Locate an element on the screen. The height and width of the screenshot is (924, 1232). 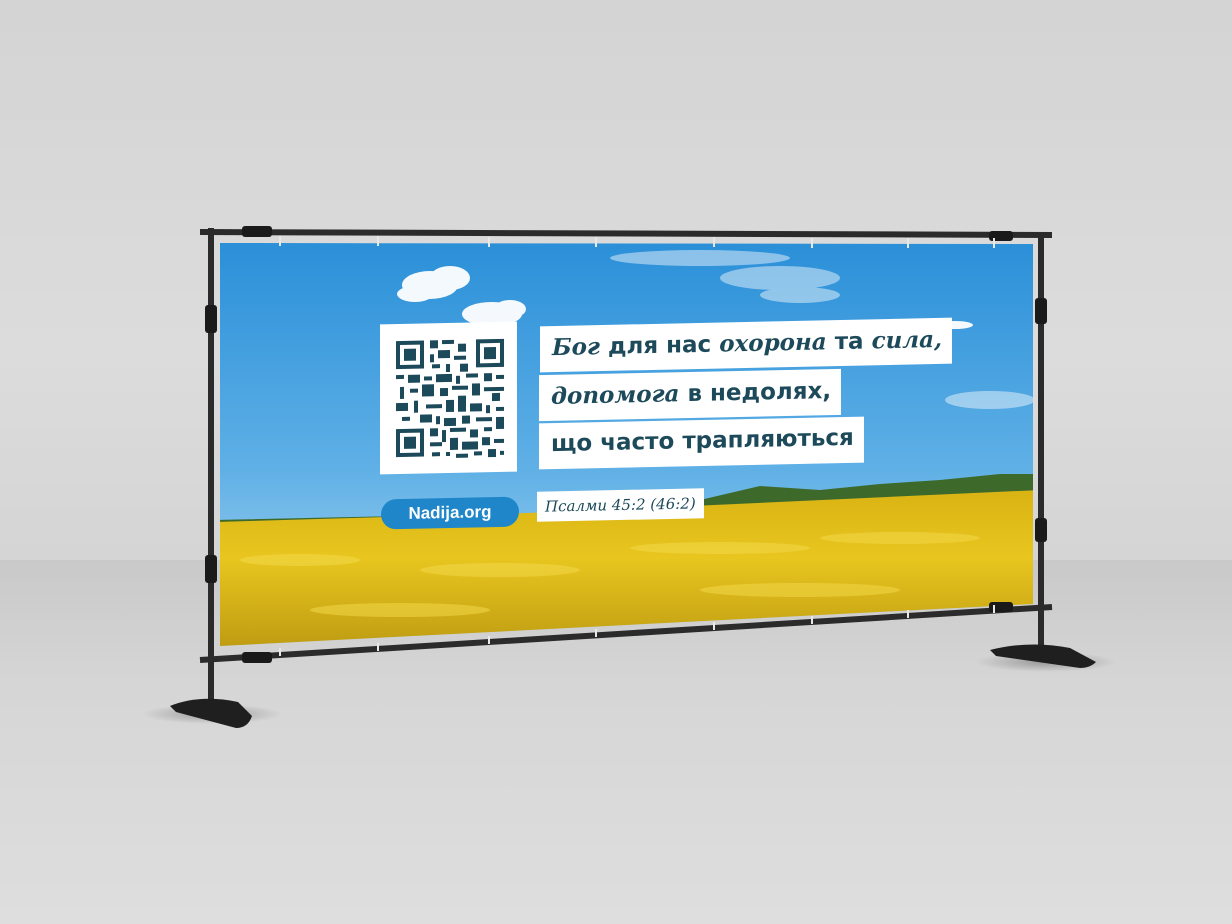
verse-line-2: допомога в недолях, is located at coordinates (690, 395).